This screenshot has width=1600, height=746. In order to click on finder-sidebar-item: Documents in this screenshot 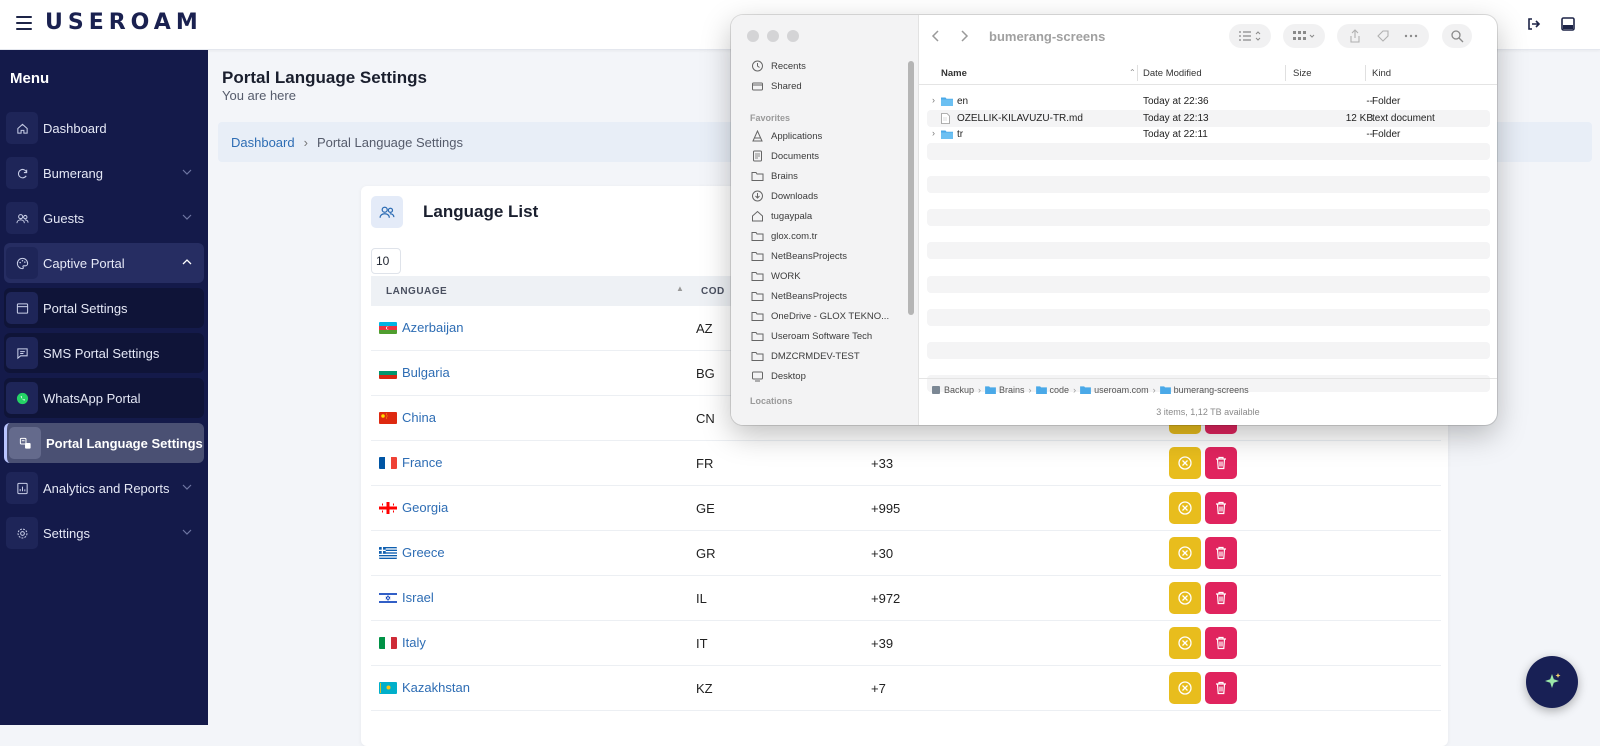, I will do `click(785, 156)`.